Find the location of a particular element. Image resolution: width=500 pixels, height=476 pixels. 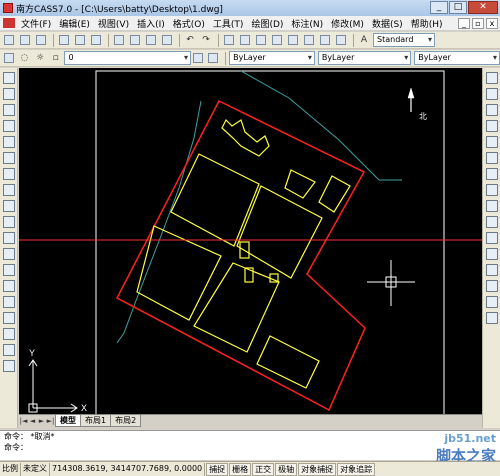

hatch-icon is located at coordinates (8, 302).